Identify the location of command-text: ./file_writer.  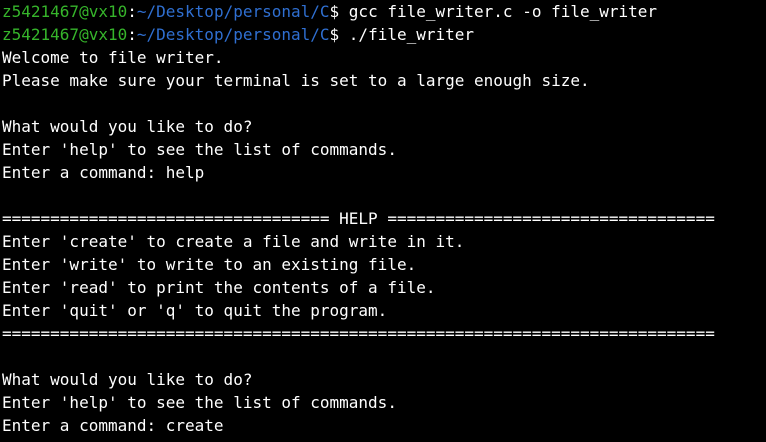
(411, 34).